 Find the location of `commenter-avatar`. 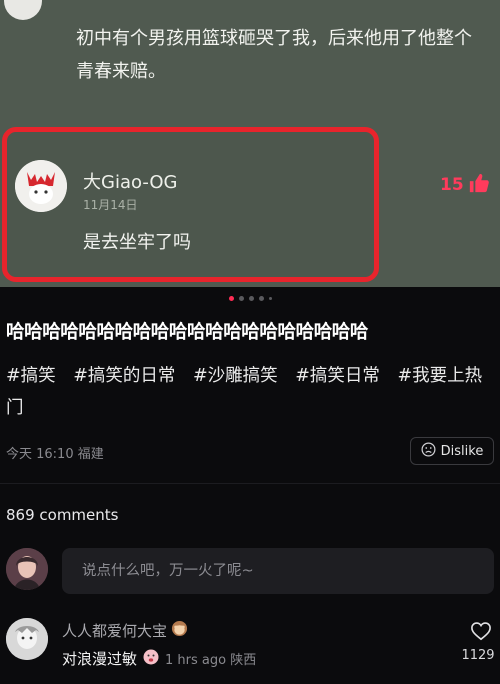

commenter-avatar is located at coordinates (27, 639).